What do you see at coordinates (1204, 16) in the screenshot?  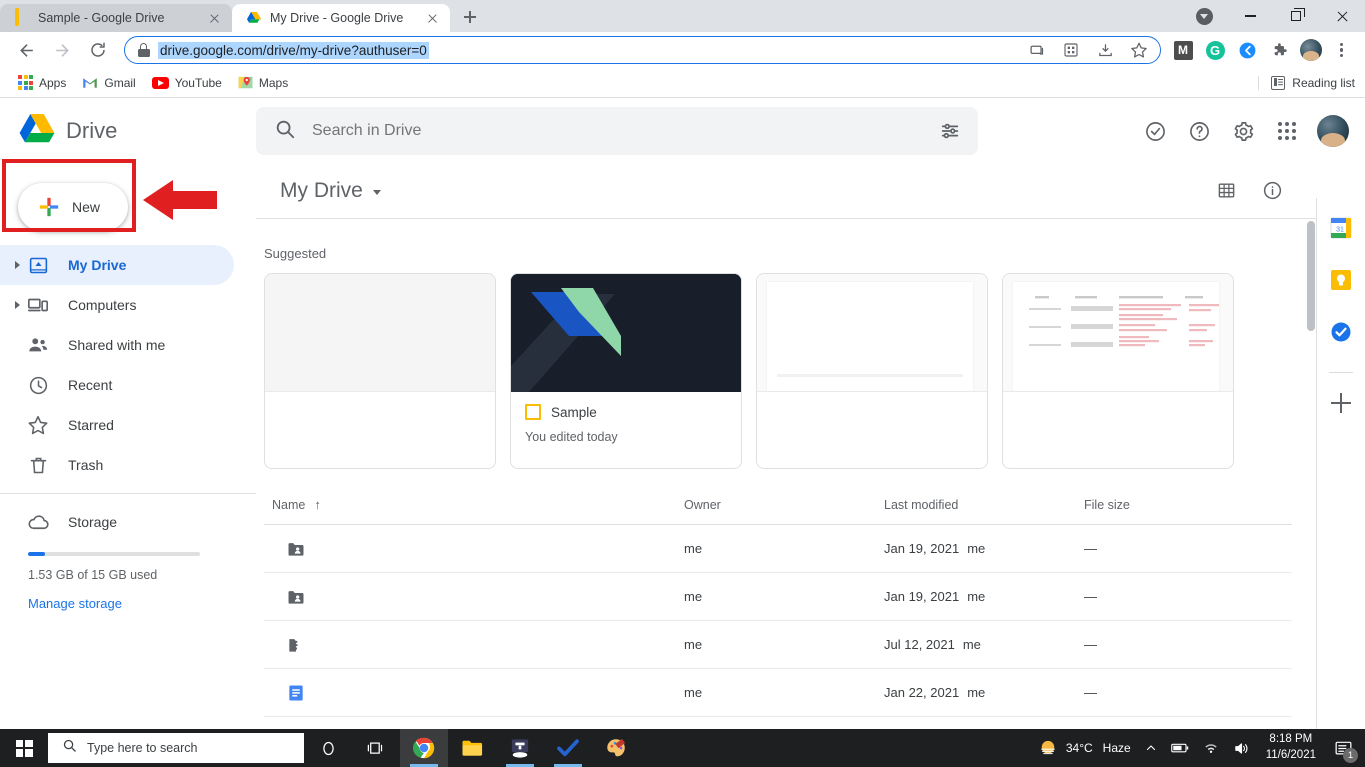 I see `profile-chip-icon` at bounding box center [1204, 16].